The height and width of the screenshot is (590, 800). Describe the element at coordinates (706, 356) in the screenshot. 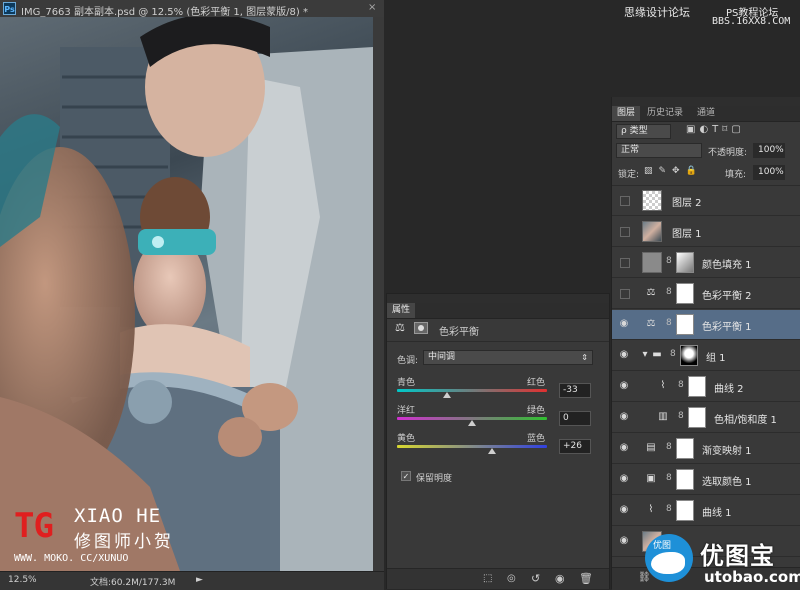

I see `layer-row: ◉ ▾ ▬ 8 组 1` at that location.